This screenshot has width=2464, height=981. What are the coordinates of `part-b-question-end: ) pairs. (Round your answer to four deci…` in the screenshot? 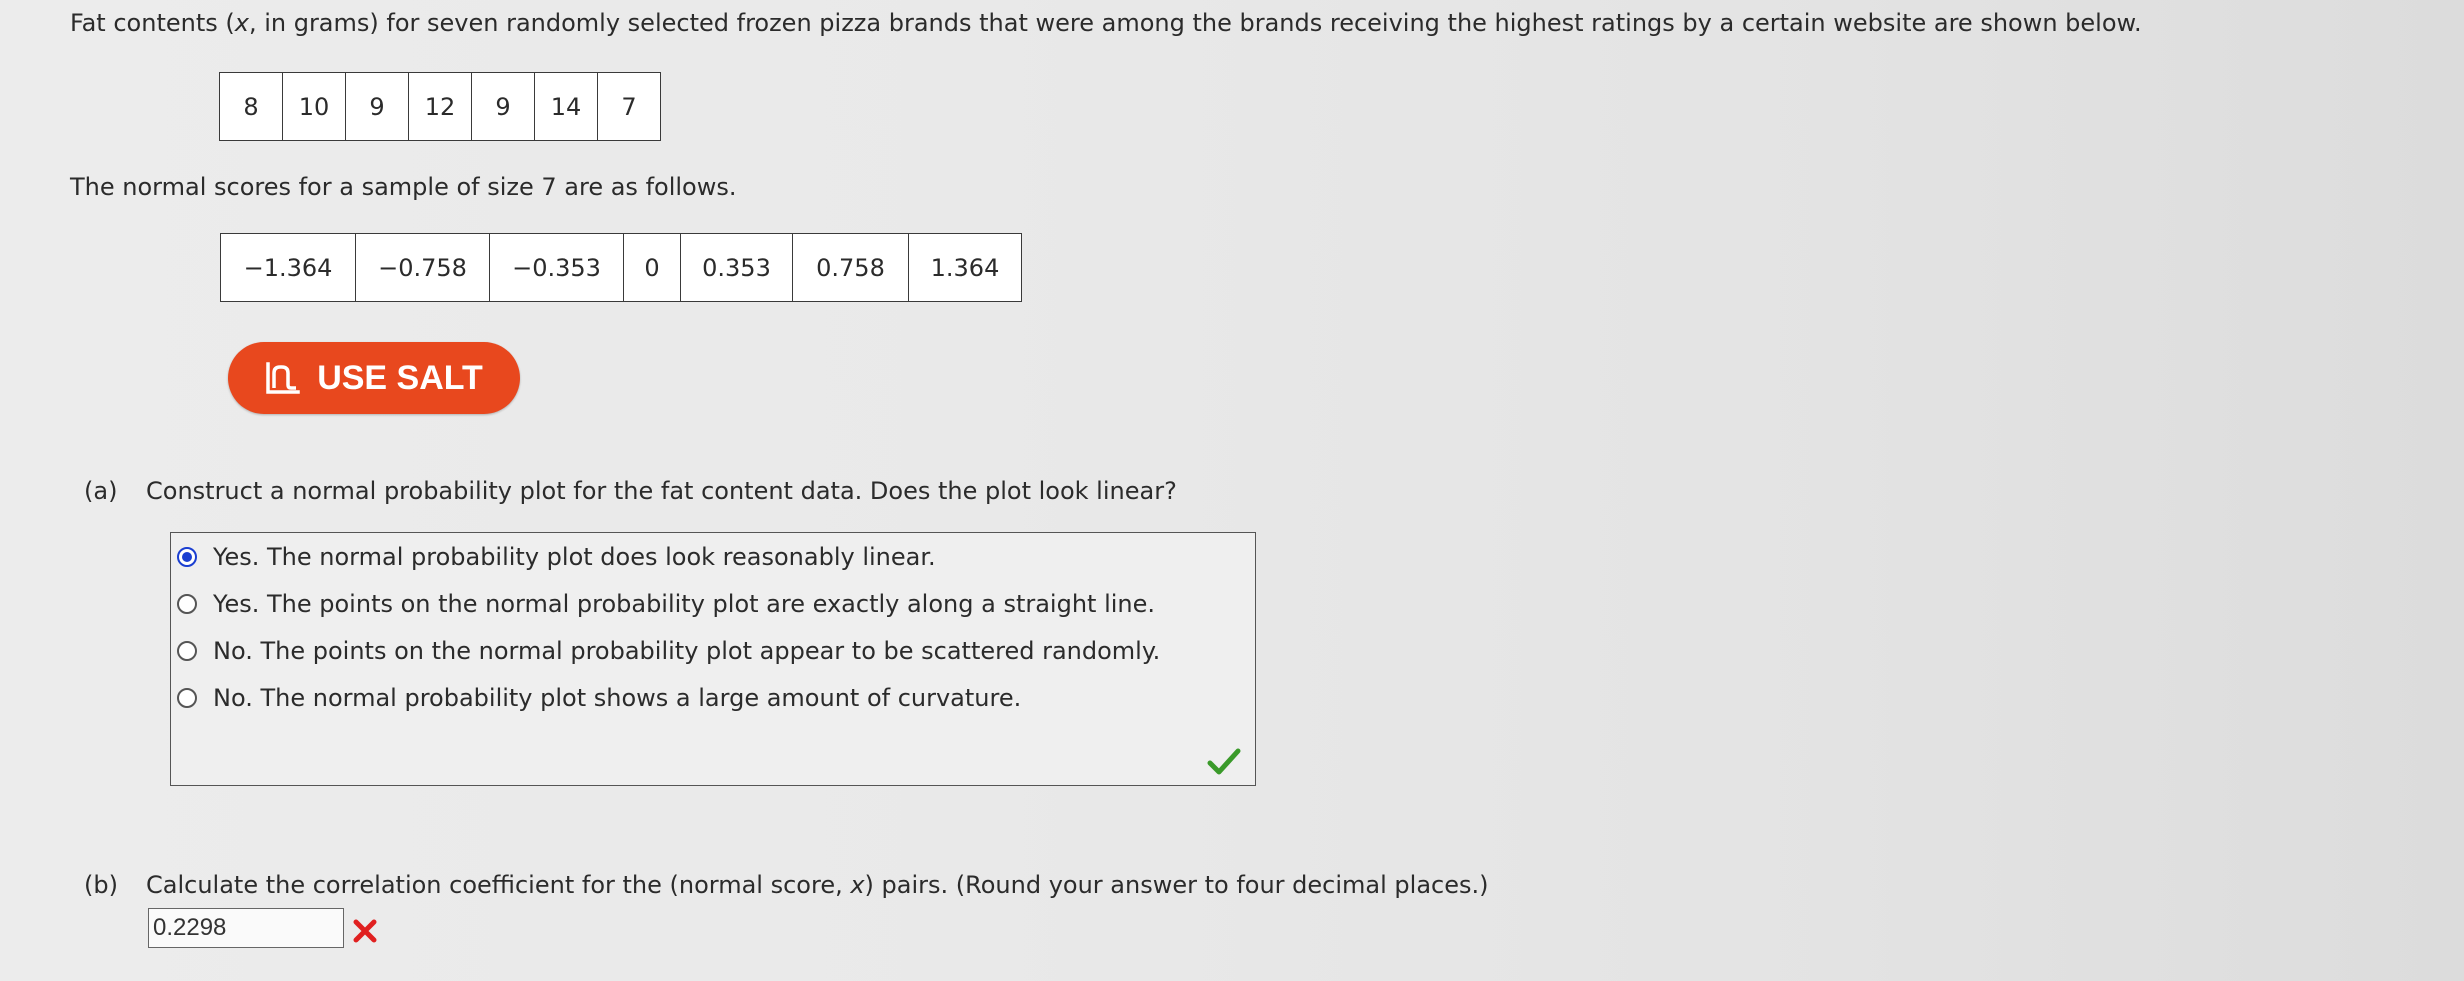 It's located at (1176, 885).